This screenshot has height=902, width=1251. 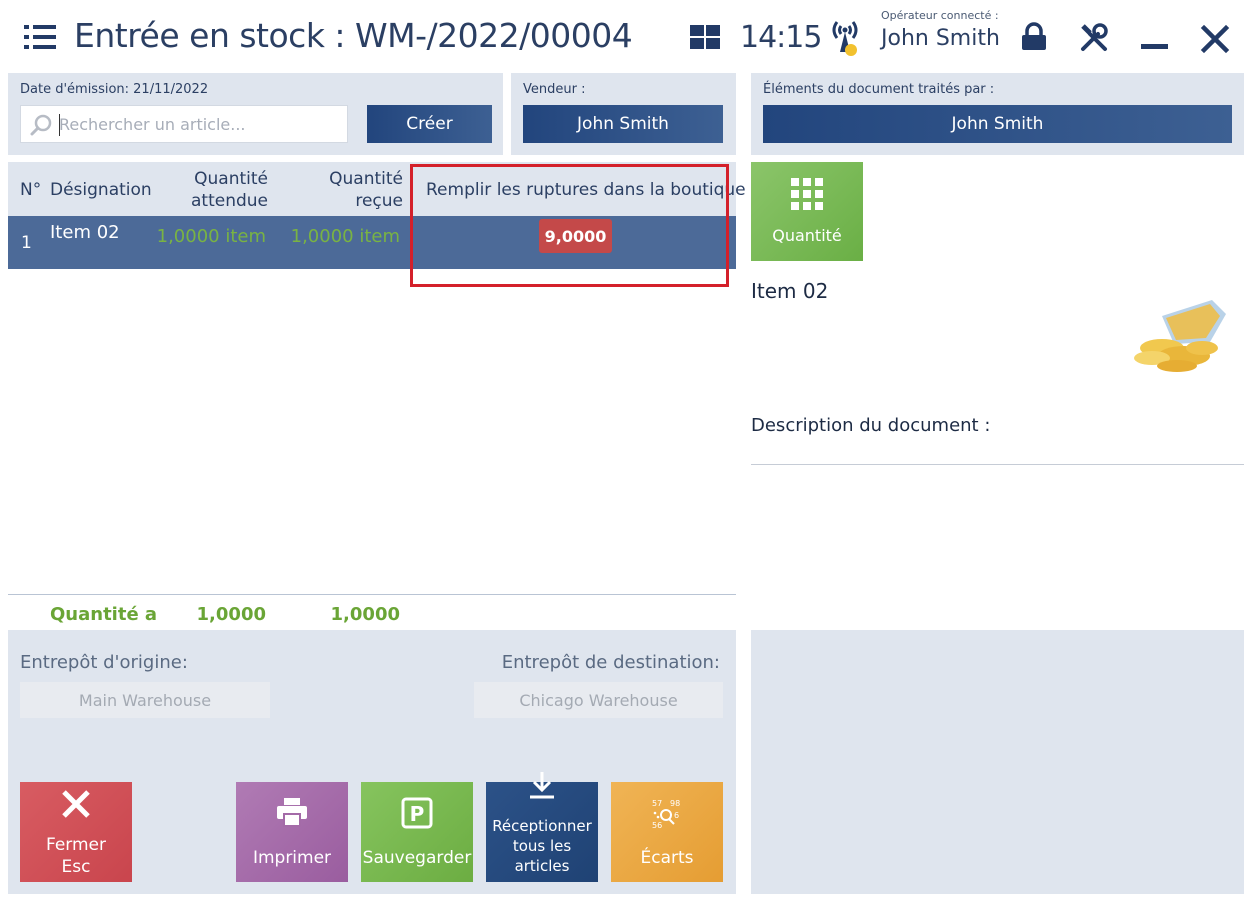 What do you see at coordinates (145, 700) in the screenshot?
I see `origin-warehouse-field: Main Warehouse` at bounding box center [145, 700].